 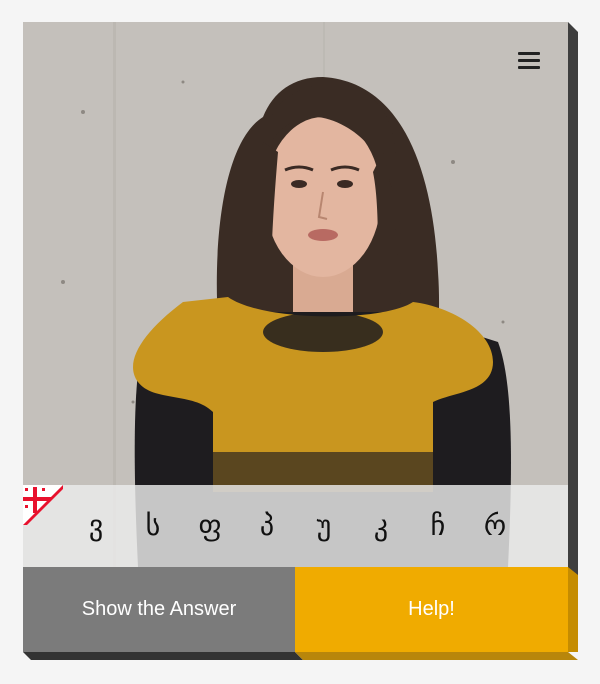 I want to click on help-bottom-edge, so click(x=436, y=656).